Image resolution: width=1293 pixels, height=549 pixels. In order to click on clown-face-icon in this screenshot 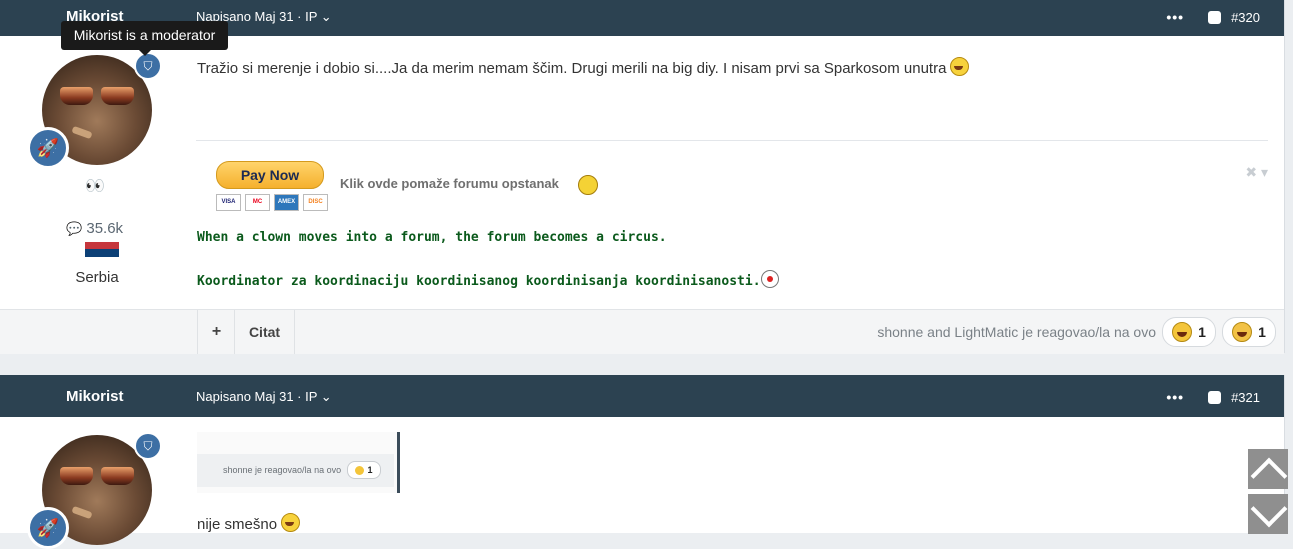, I will do `click(769, 279)`.